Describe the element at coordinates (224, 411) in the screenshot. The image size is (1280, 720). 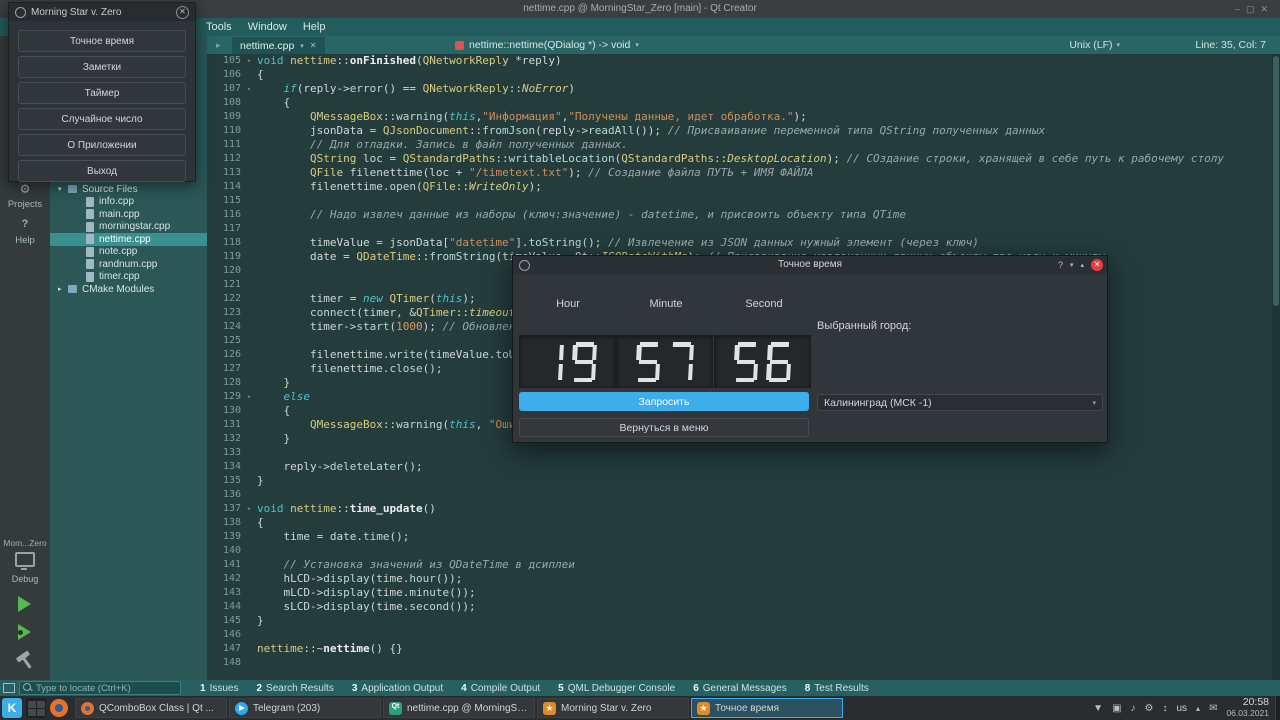
I see `line-number: 130` at that location.